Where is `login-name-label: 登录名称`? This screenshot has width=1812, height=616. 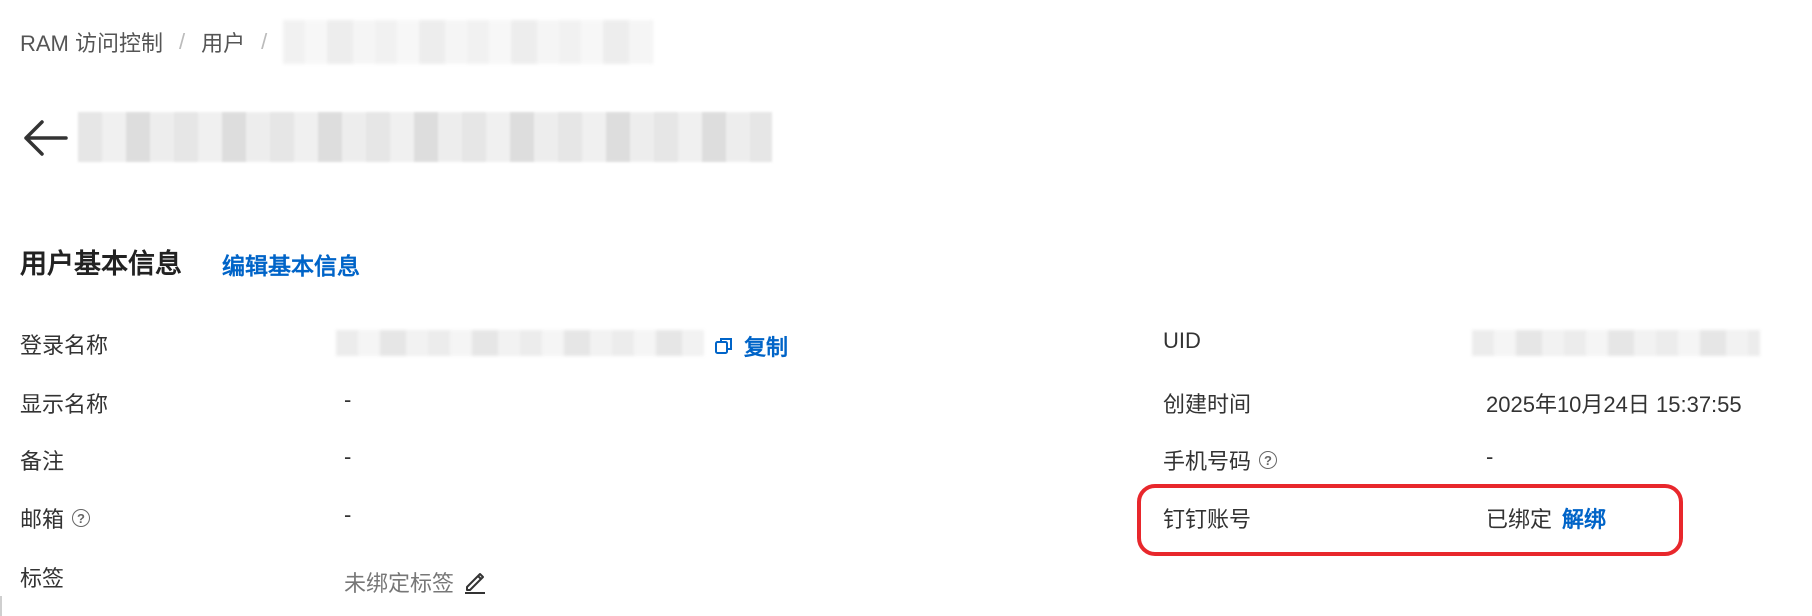 login-name-label: 登录名称 is located at coordinates (64, 345).